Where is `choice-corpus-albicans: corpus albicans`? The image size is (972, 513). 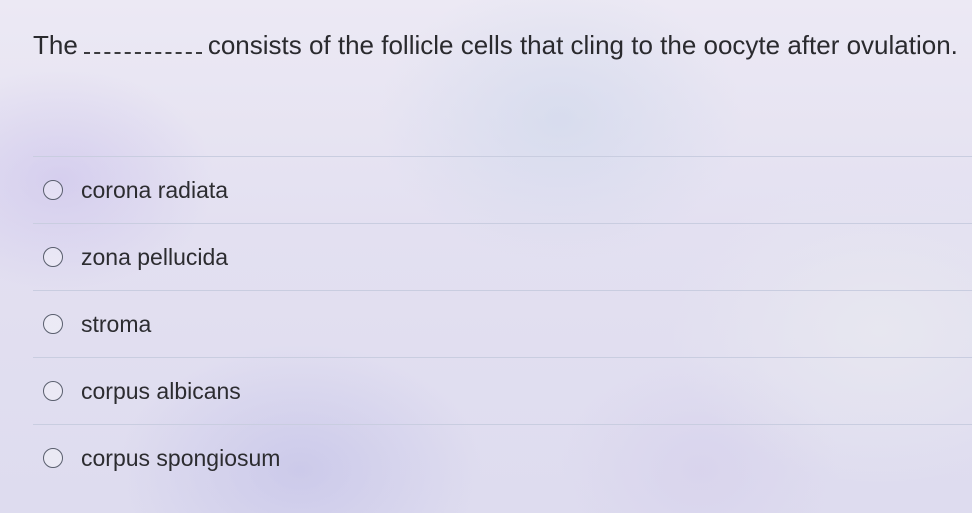
choice-corpus-albicans: corpus albicans is located at coordinates (502, 390).